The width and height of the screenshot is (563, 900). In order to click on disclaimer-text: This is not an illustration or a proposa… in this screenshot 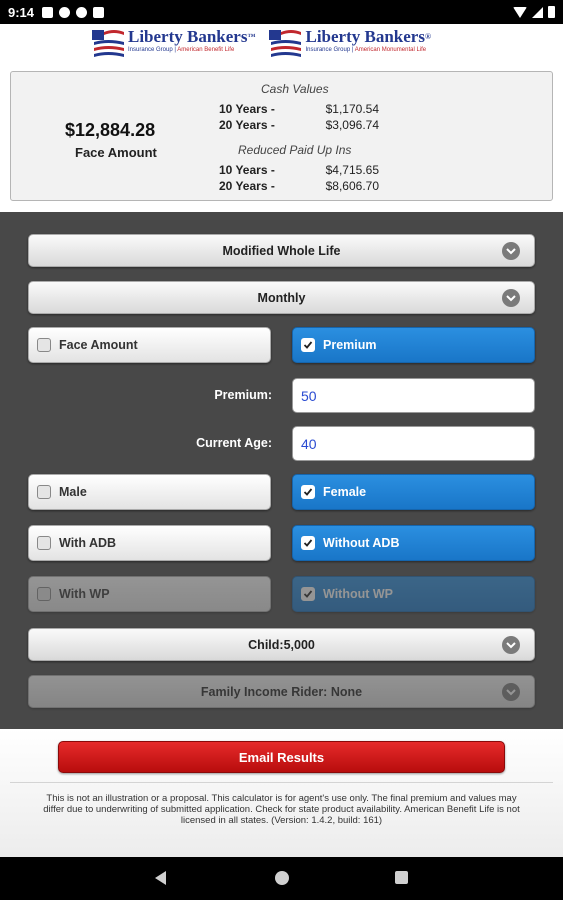, I will do `click(281, 809)`.